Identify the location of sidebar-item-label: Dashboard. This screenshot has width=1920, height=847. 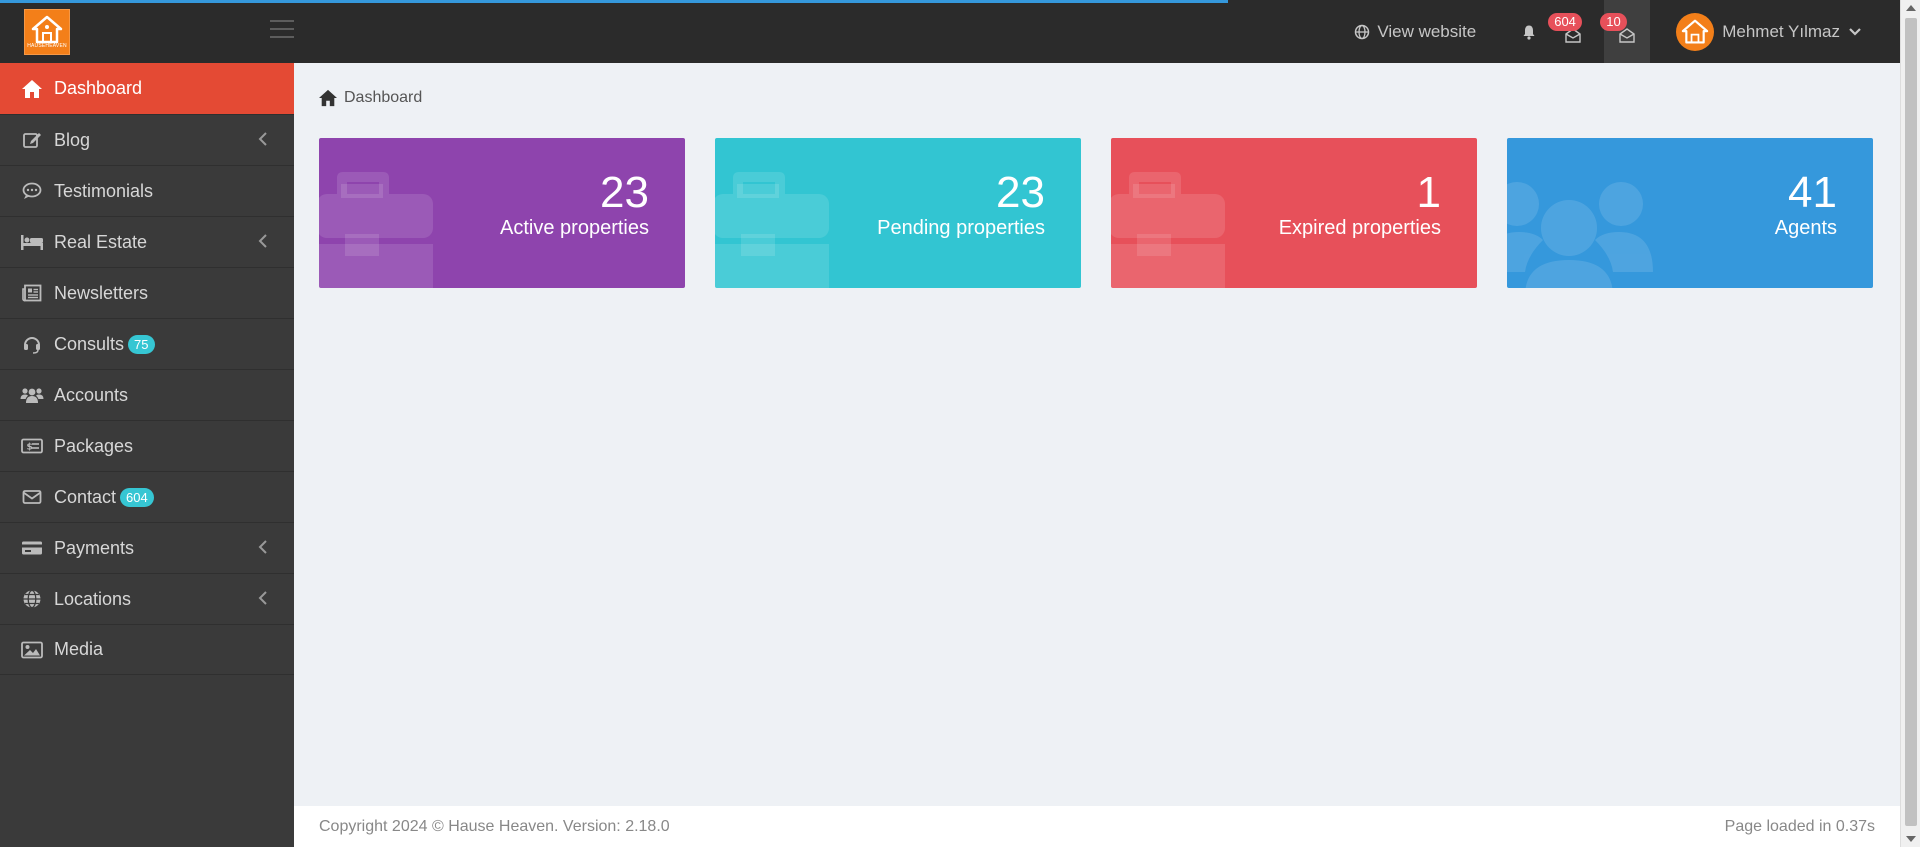
(98, 88).